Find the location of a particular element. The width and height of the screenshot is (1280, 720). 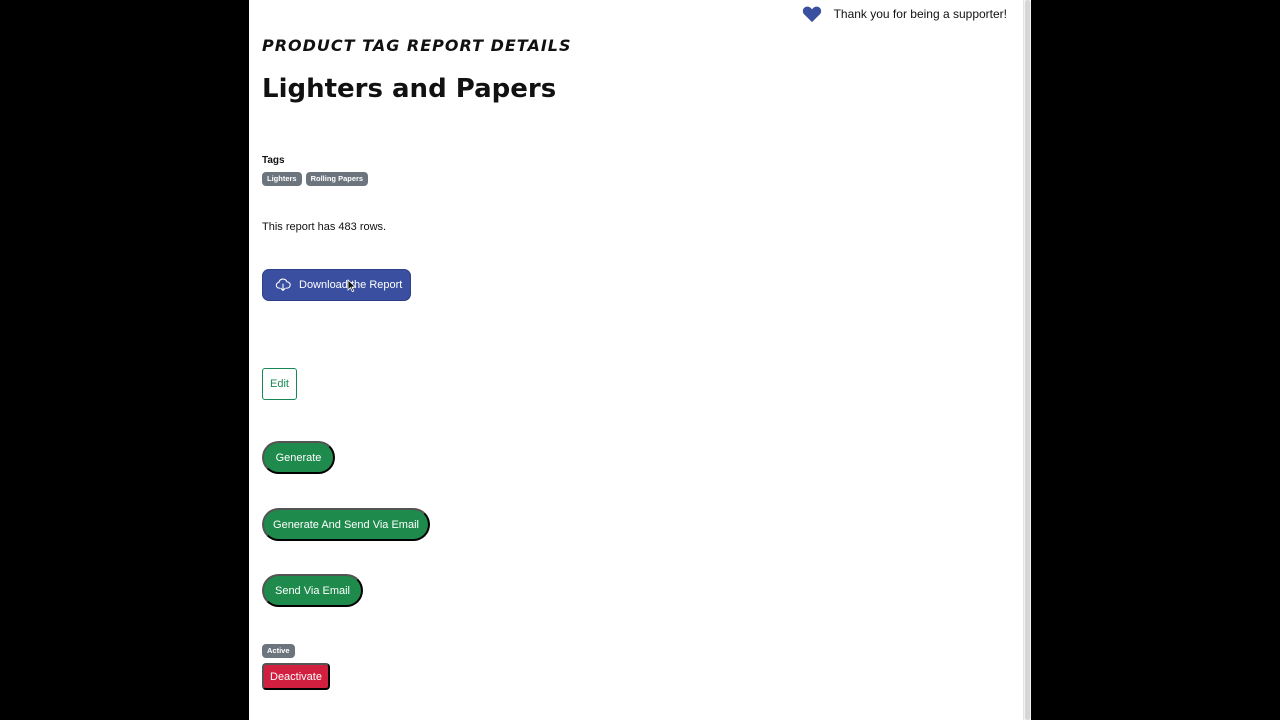

status-badge: Active is located at coordinates (278, 651).